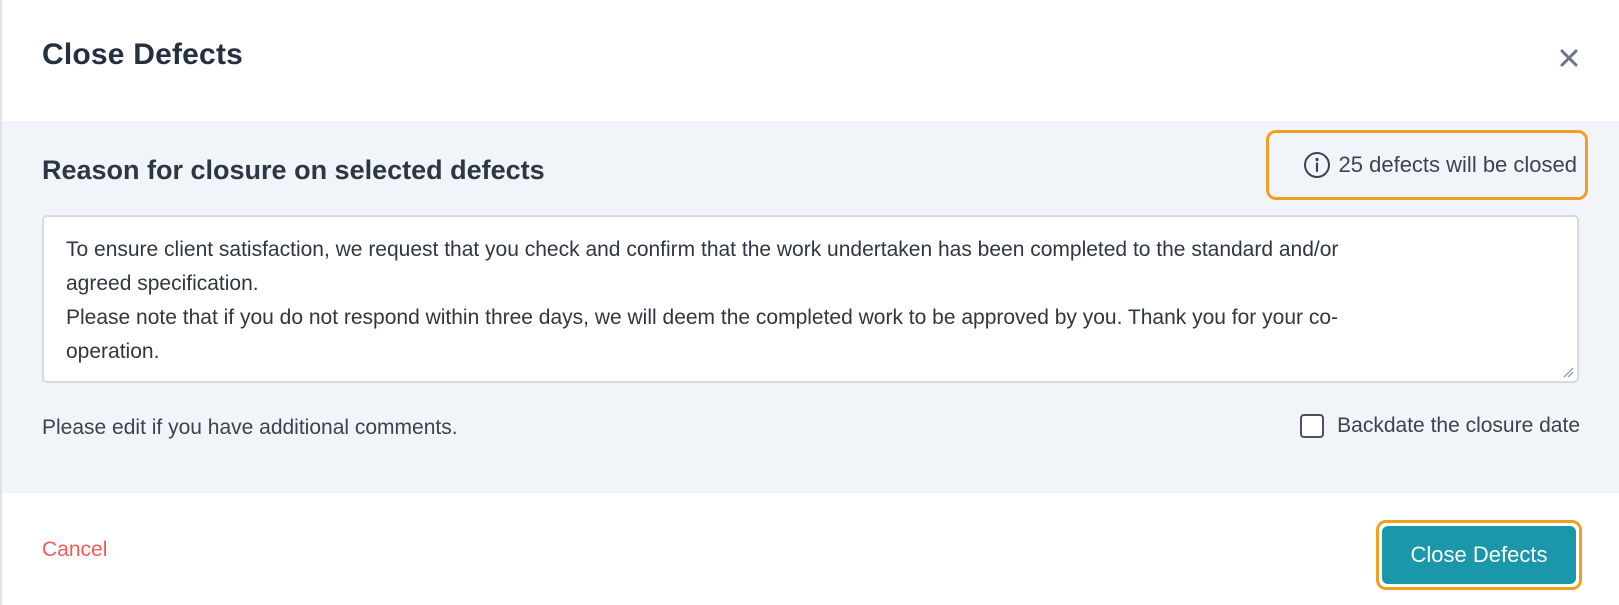 The width and height of the screenshot is (1619, 605). I want to click on close-button, so click(1569, 58).